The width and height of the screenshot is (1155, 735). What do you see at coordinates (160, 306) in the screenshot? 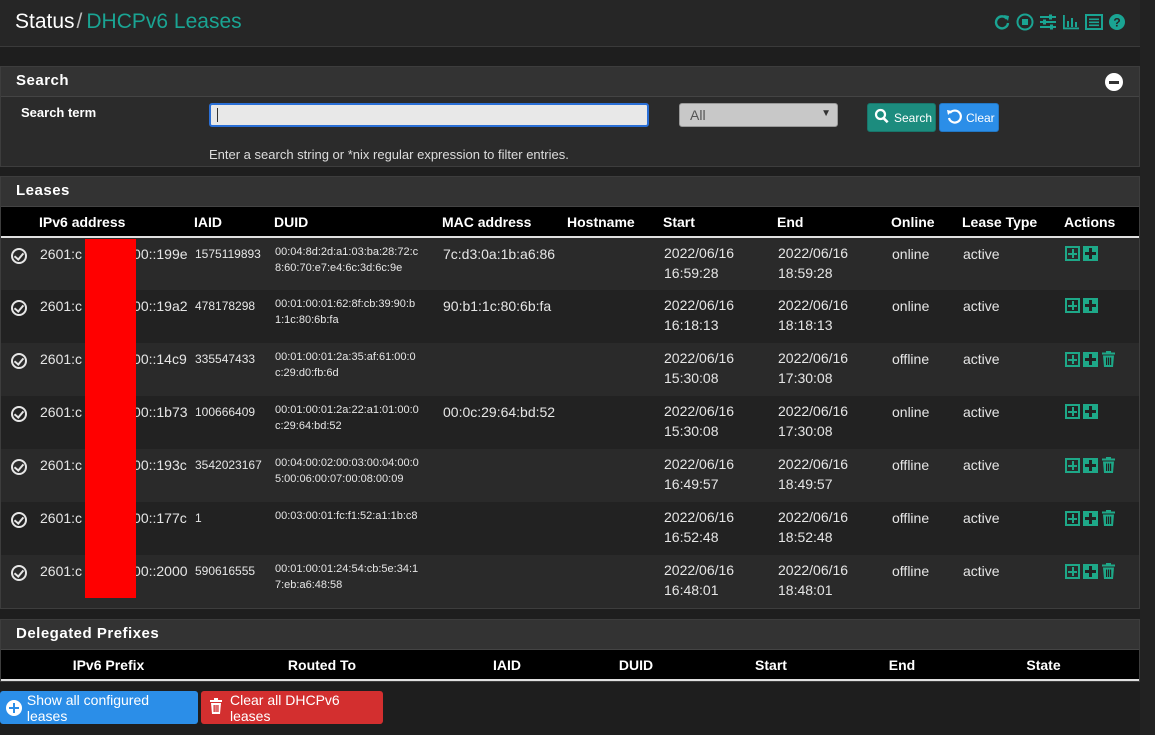
I see `lease-ipv6-address-suffix: 00::19a2` at bounding box center [160, 306].